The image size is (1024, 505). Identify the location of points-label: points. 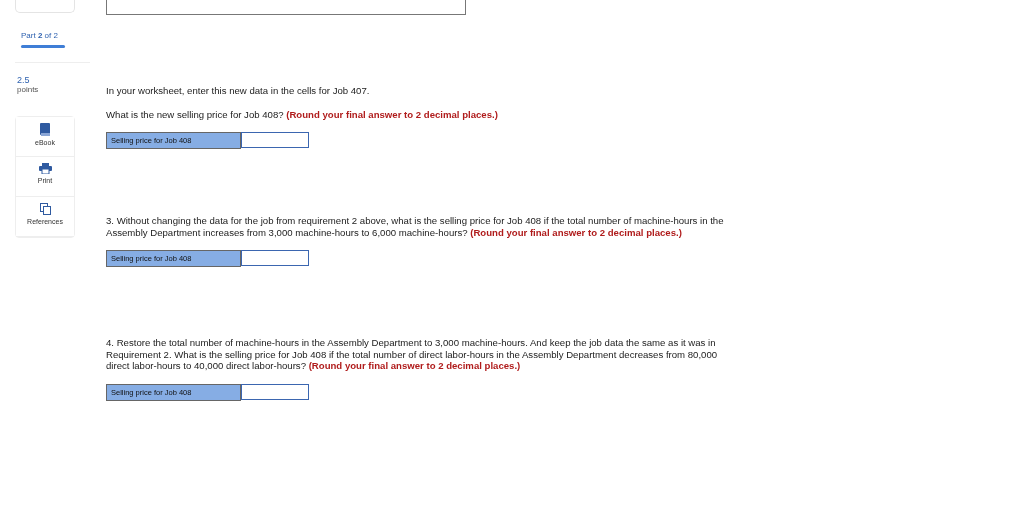
(28, 89).